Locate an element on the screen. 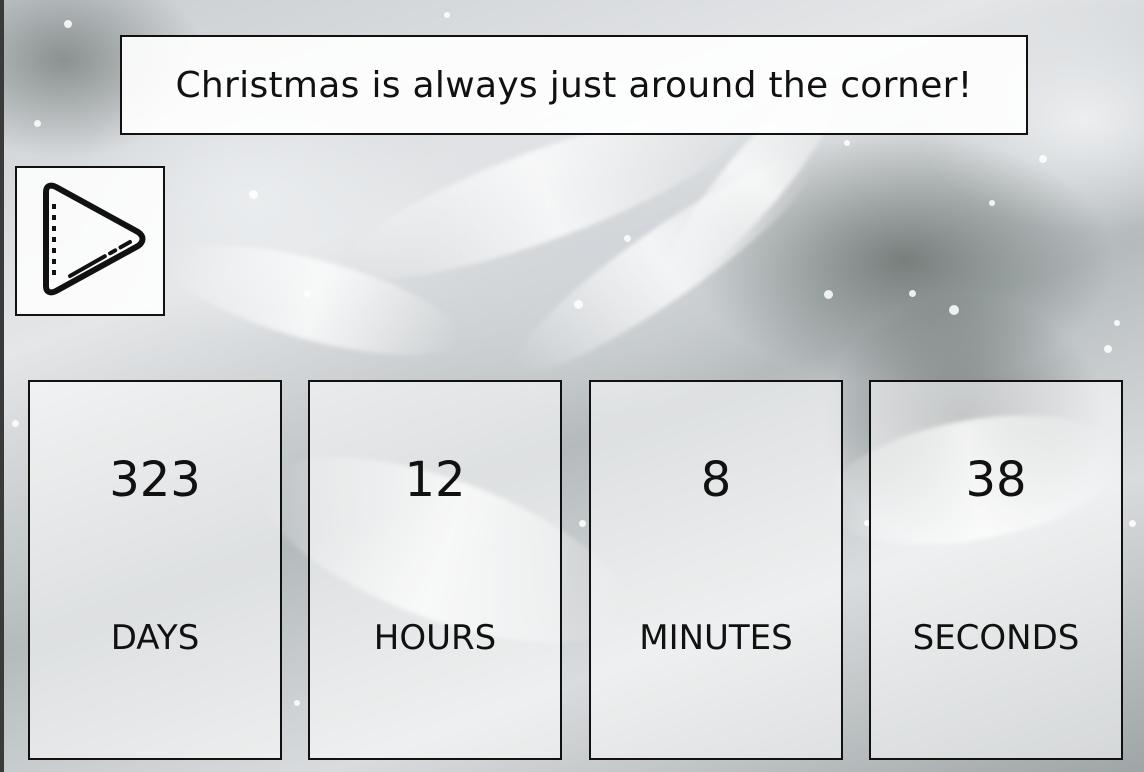 This screenshot has width=1144, height=772. countdown-seconds: 38 SECONDS is located at coordinates (996, 570).